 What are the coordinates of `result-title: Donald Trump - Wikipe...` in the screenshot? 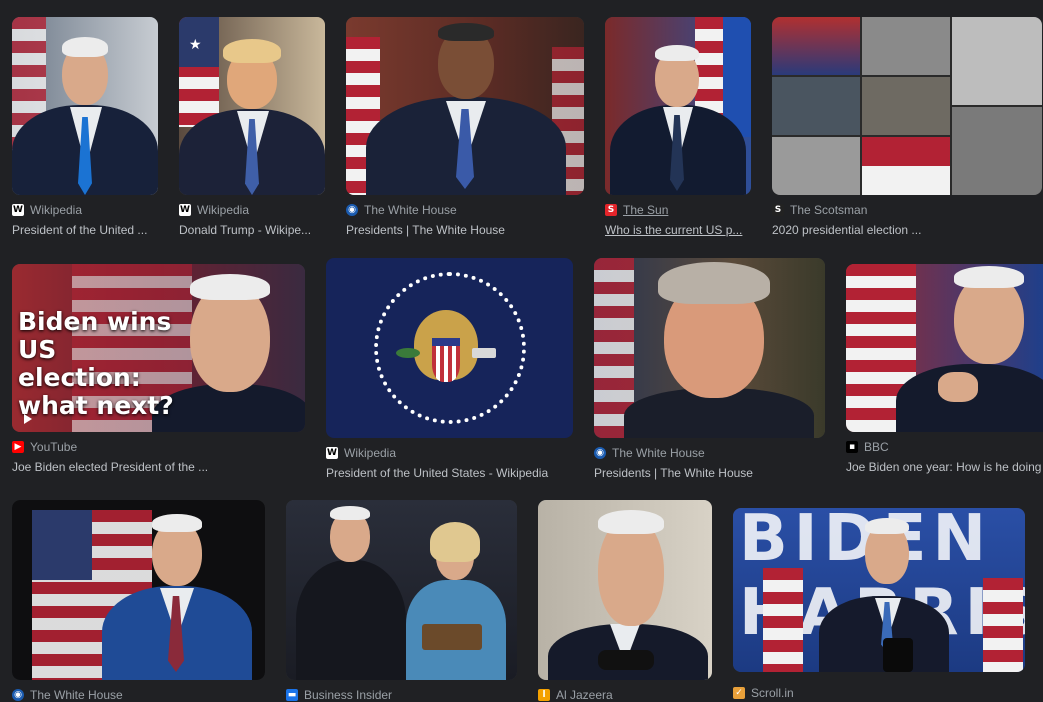 It's located at (252, 230).